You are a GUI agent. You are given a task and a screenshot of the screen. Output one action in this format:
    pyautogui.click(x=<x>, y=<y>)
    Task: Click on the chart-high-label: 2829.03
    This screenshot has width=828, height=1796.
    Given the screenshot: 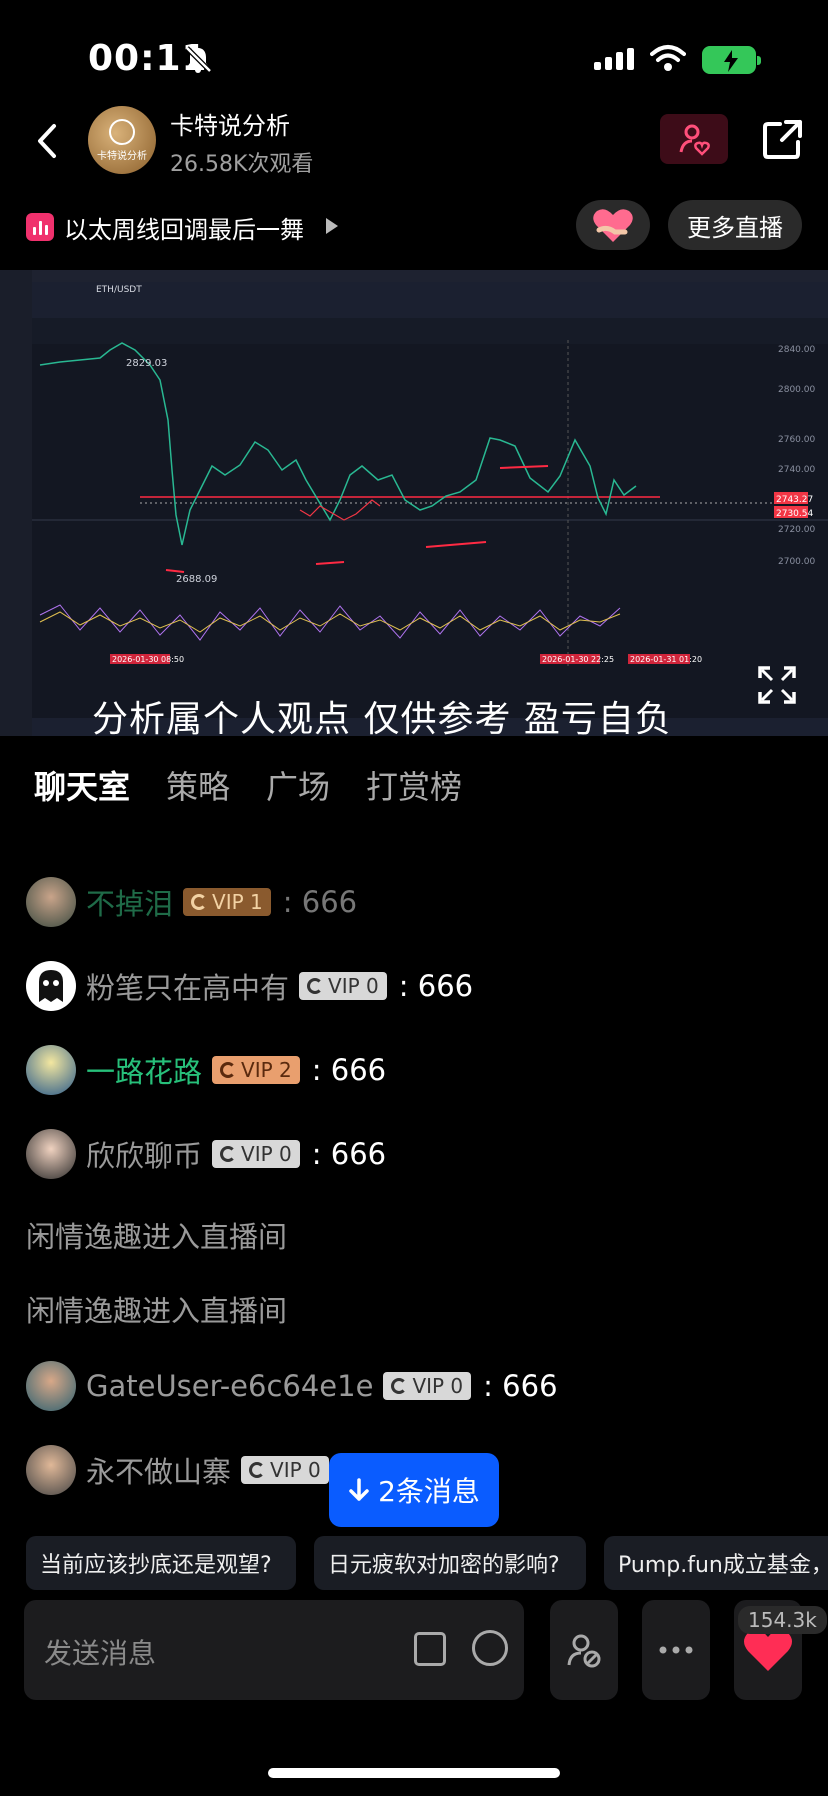 What is the action you would take?
    pyautogui.click(x=146, y=363)
    